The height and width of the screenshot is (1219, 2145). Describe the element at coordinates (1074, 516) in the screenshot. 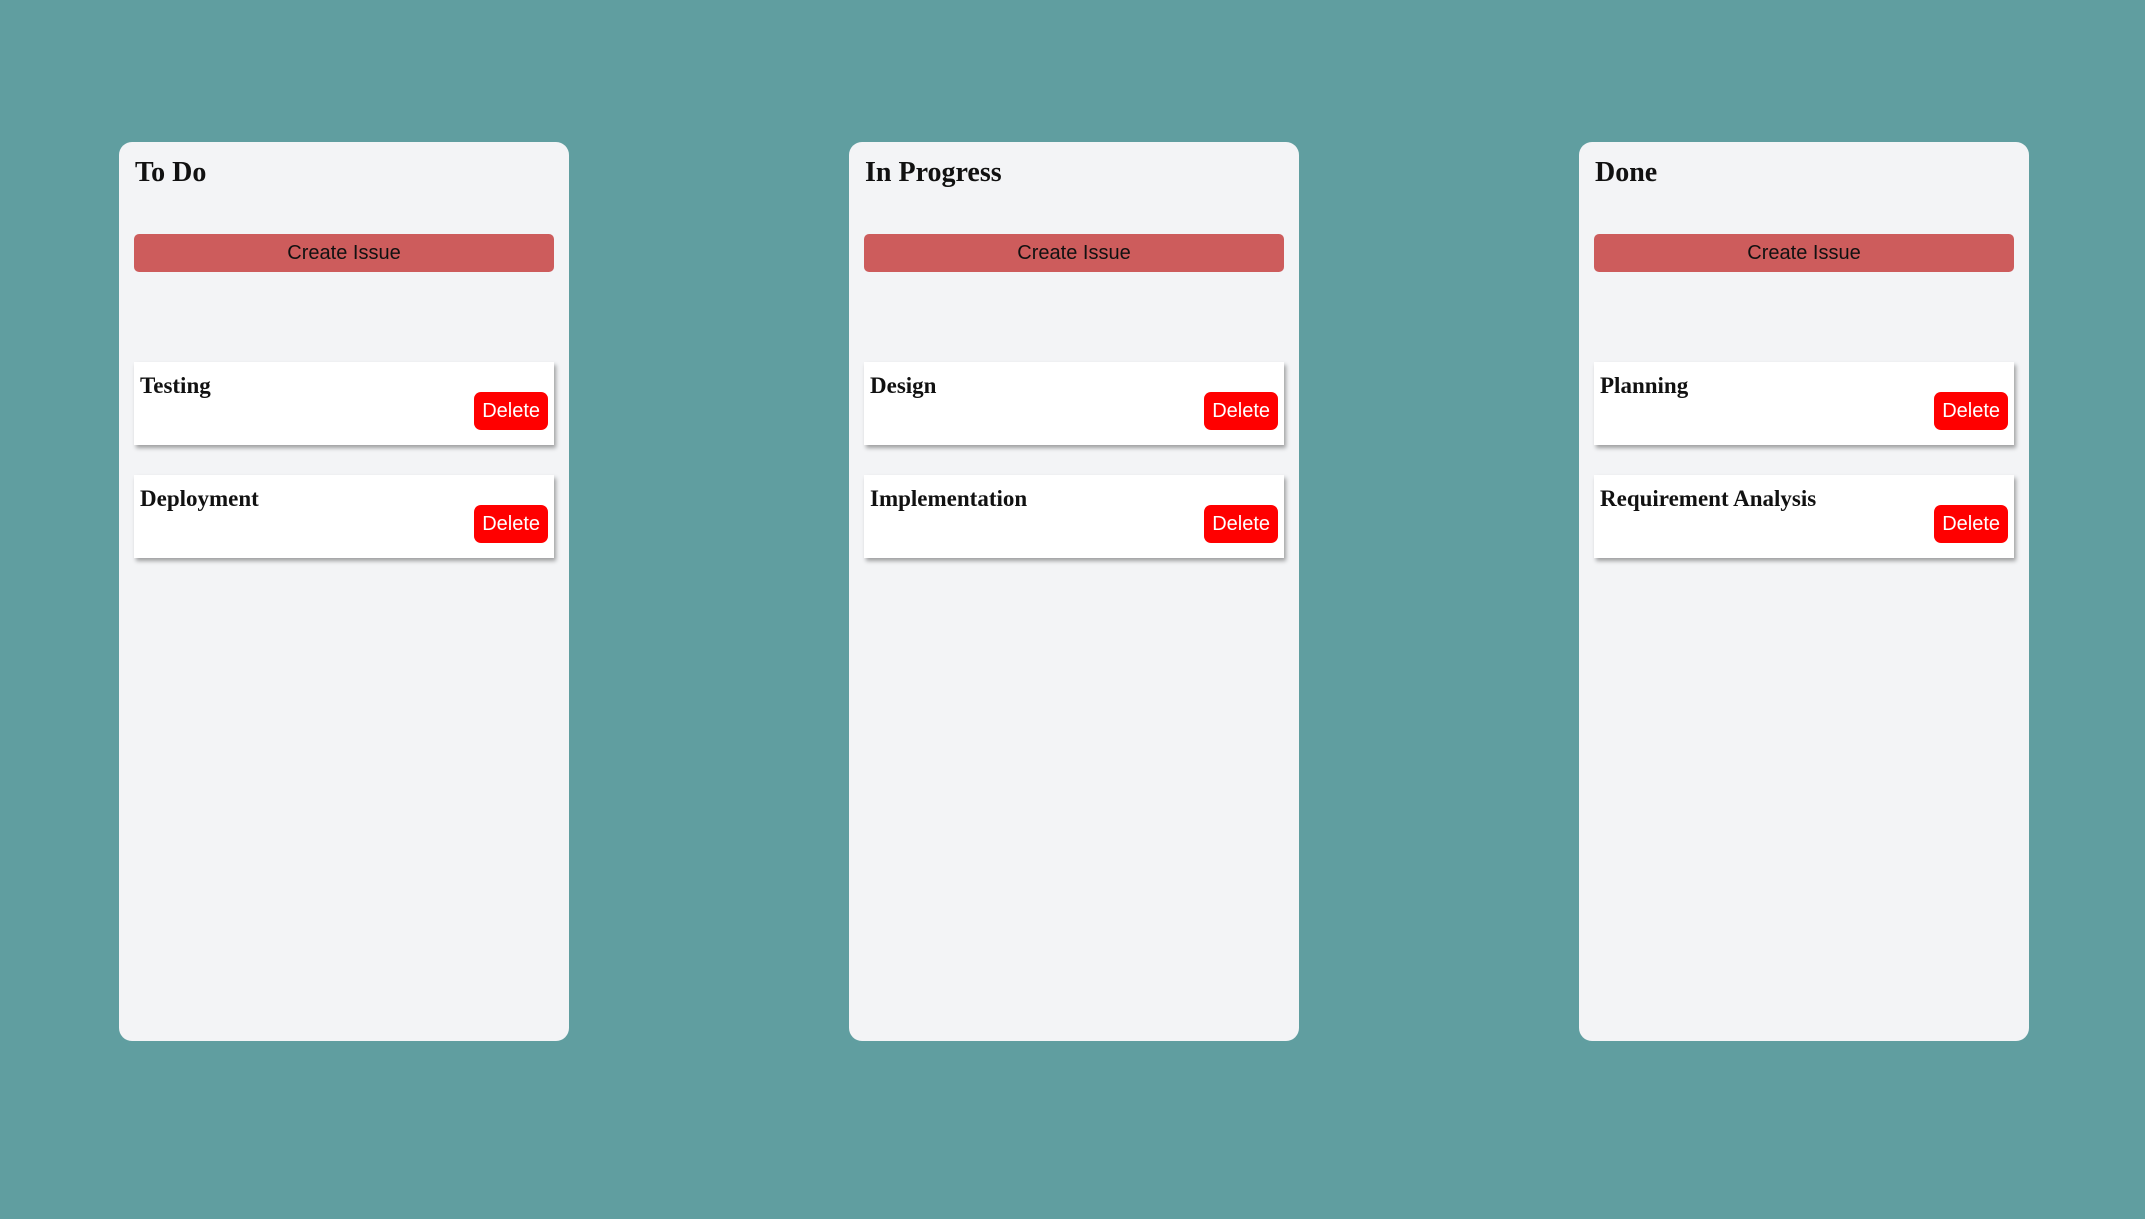

I see `issue-card: Implementation Delete` at that location.